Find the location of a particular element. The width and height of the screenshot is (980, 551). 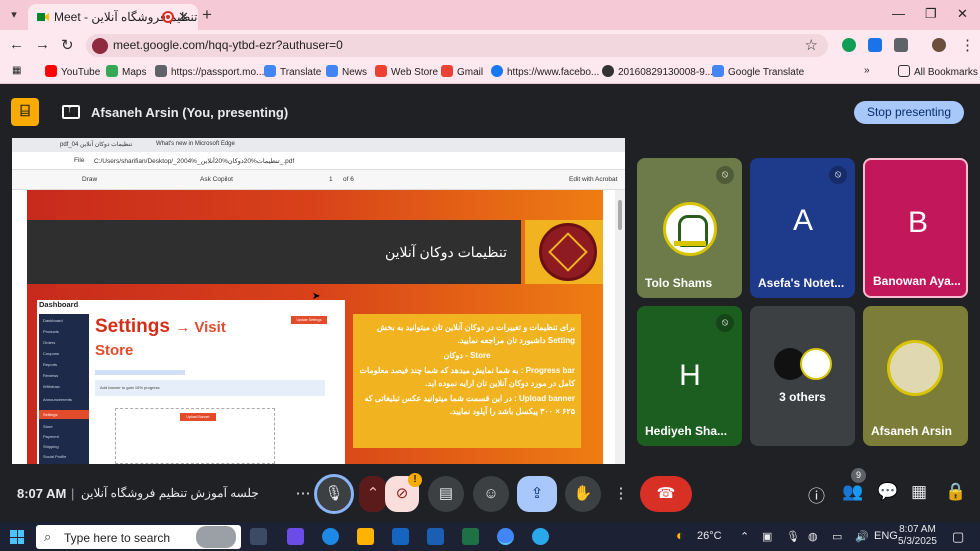

emoji-reactions-button: ☺ is located at coordinates (491, 494).